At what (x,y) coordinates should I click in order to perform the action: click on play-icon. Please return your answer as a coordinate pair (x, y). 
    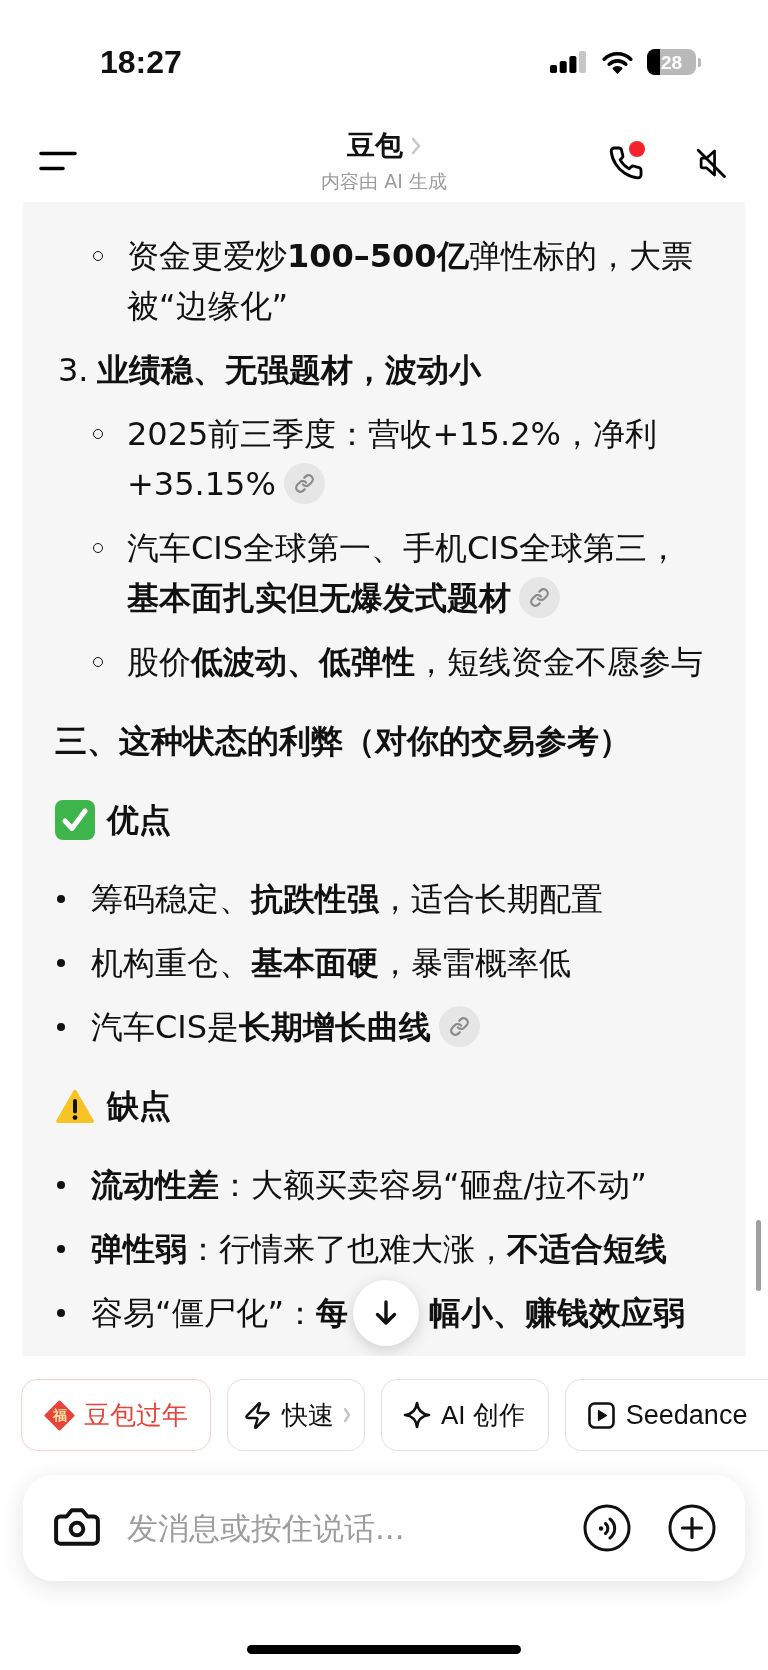
    Looking at the image, I should click on (601, 1415).